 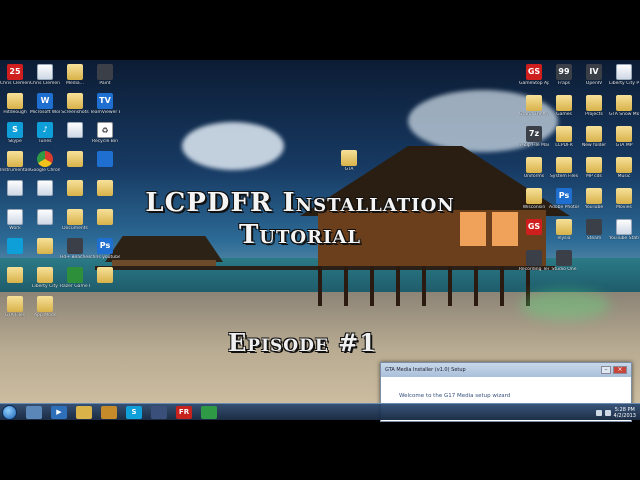 I want to click on fraps-icon: 99, so click(x=564, y=72).